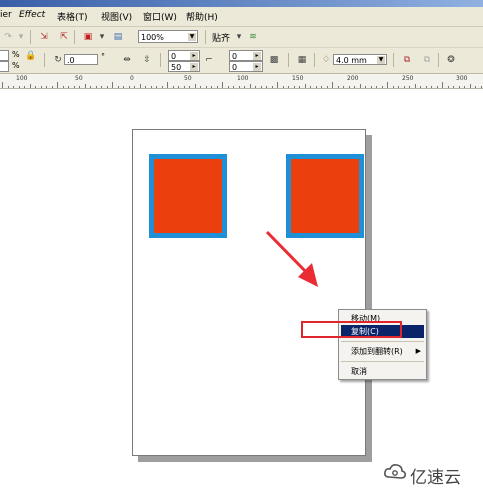 The height and width of the screenshot is (493, 483). What do you see at coordinates (427, 60) in the screenshot?
I see `to-back-icon: ⧉` at bounding box center [427, 60].